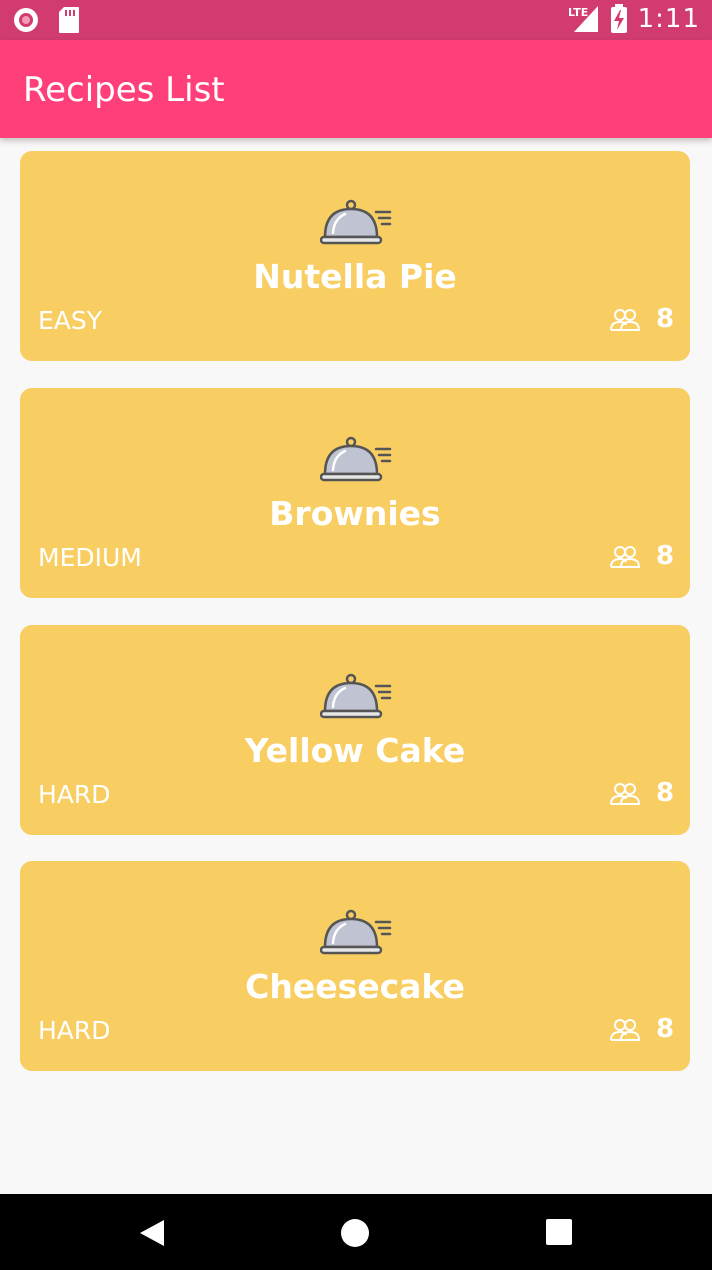 The image size is (712, 1270). Describe the element at coordinates (70, 320) in the screenshot. I see `recipe-difficulty: EASY` at that location.